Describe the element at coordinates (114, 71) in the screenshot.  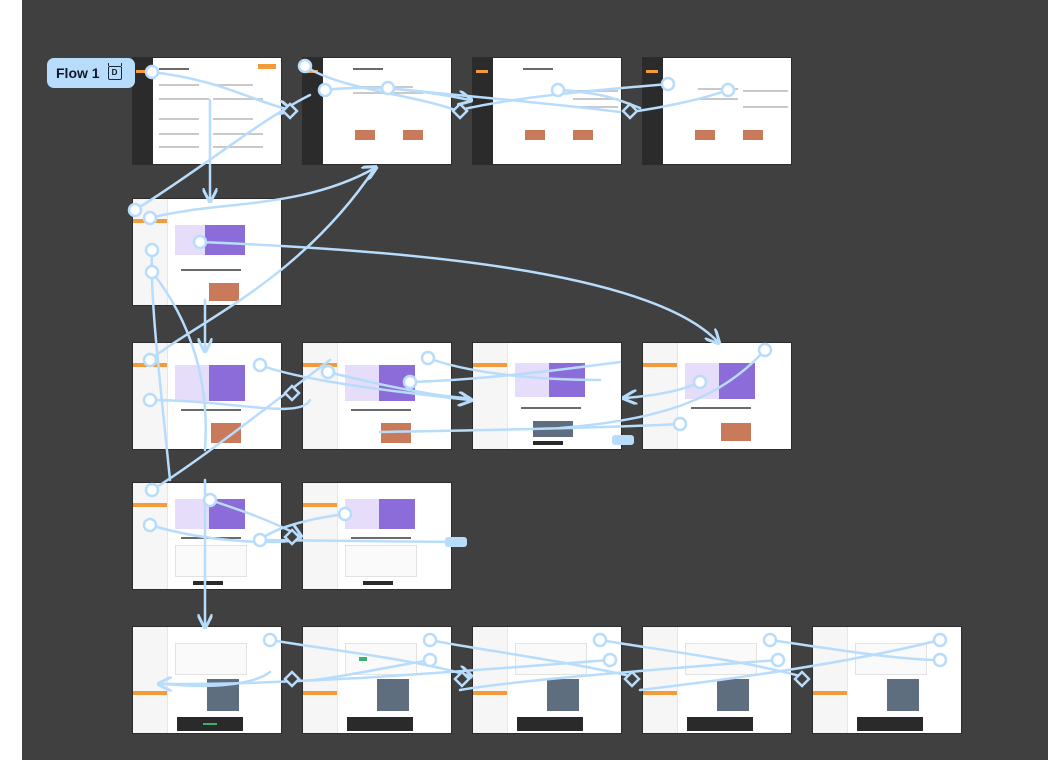
I see `present-icon: D` at that location.